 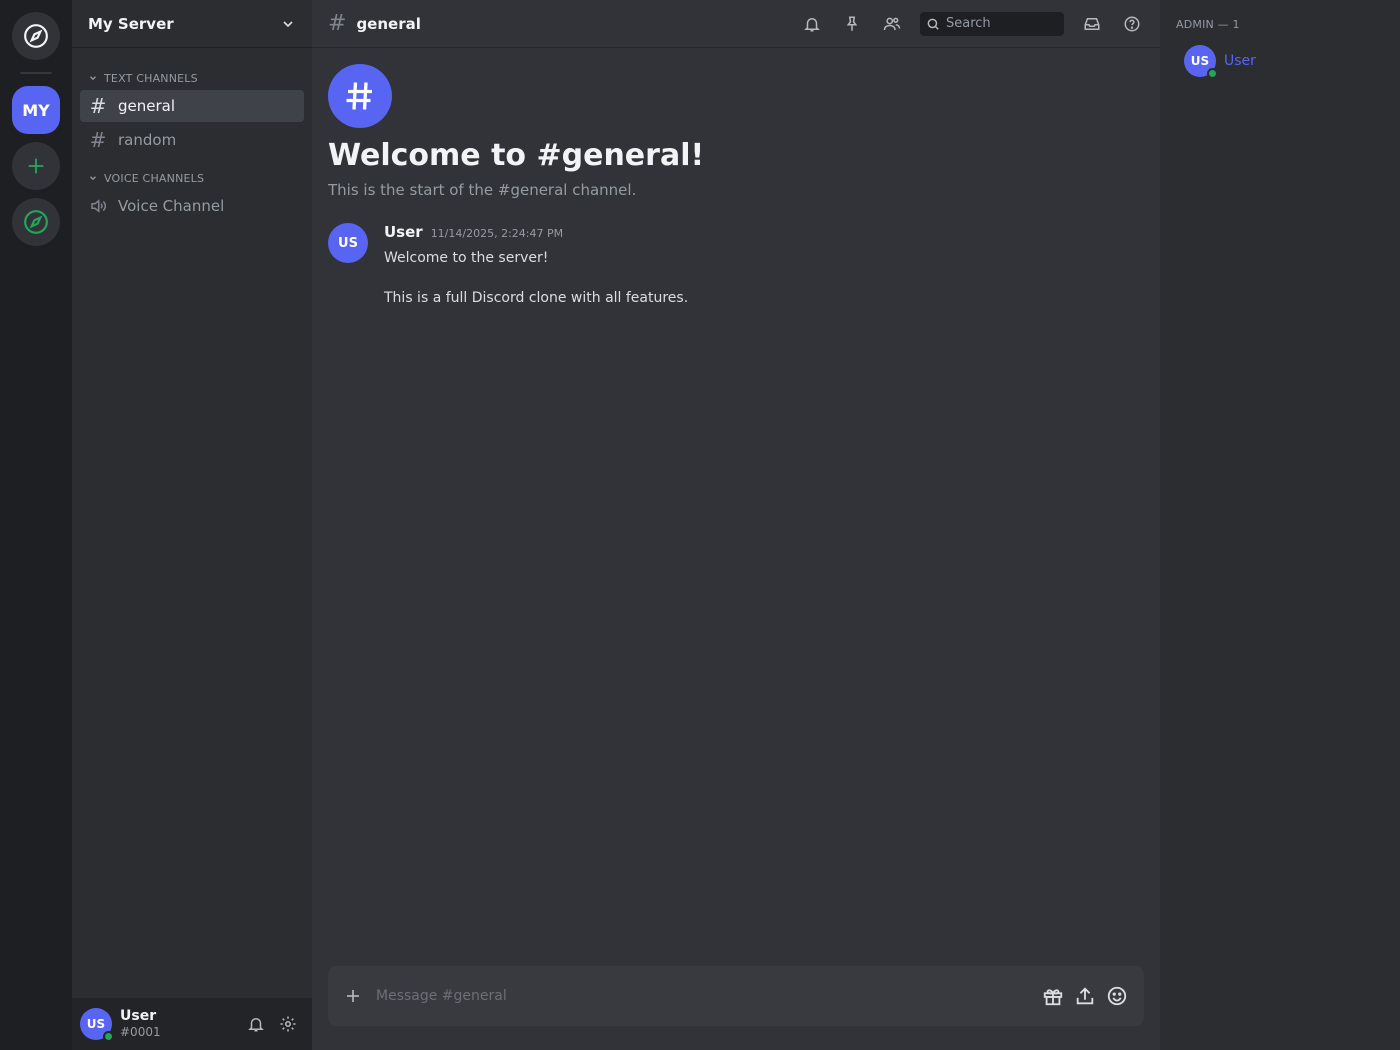 What do you see at coordinates (709, 996) in the screenshot?
I see `message-input` at bounding box center [709, 996].